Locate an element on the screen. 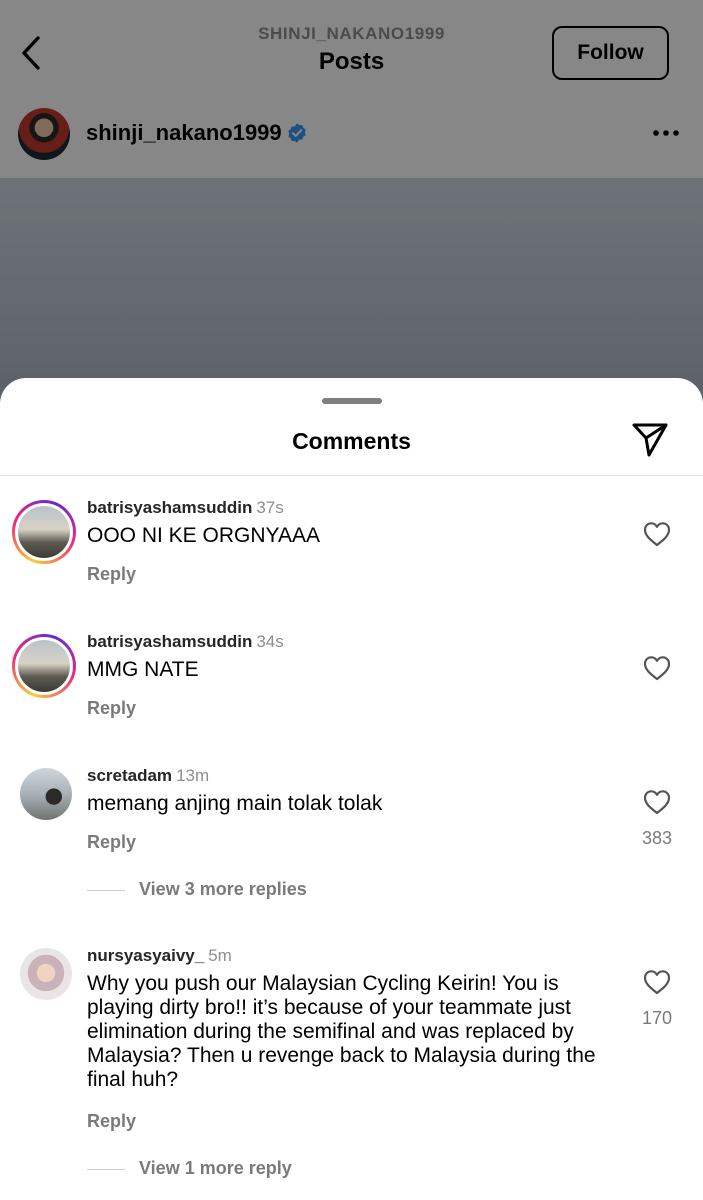 The image size is (703, 1200). comment-header: nursyasyaivy_ 5m is located at coordinates (159, 956).